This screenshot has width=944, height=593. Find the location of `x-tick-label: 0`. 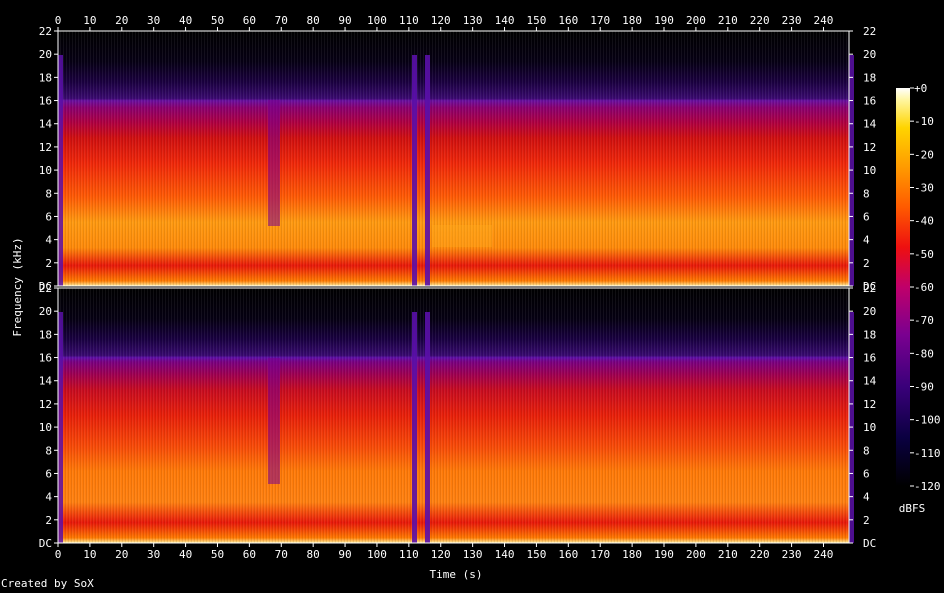

x-tick-label: 0 is located at coordinates (58, 20).